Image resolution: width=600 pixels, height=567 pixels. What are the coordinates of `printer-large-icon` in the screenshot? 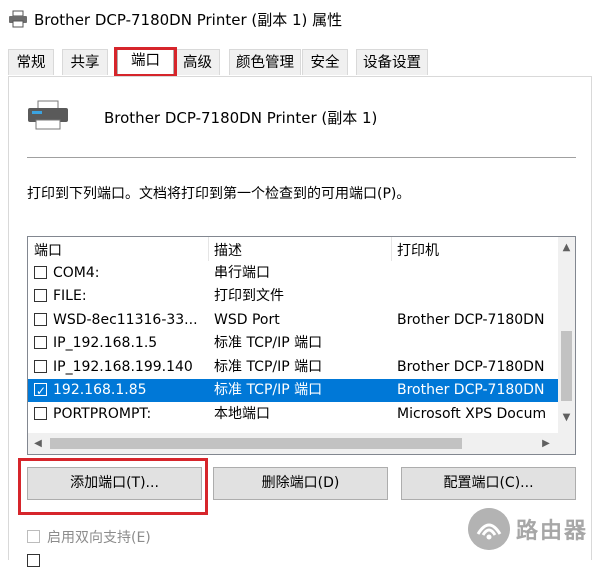 It's located at (48, 115).